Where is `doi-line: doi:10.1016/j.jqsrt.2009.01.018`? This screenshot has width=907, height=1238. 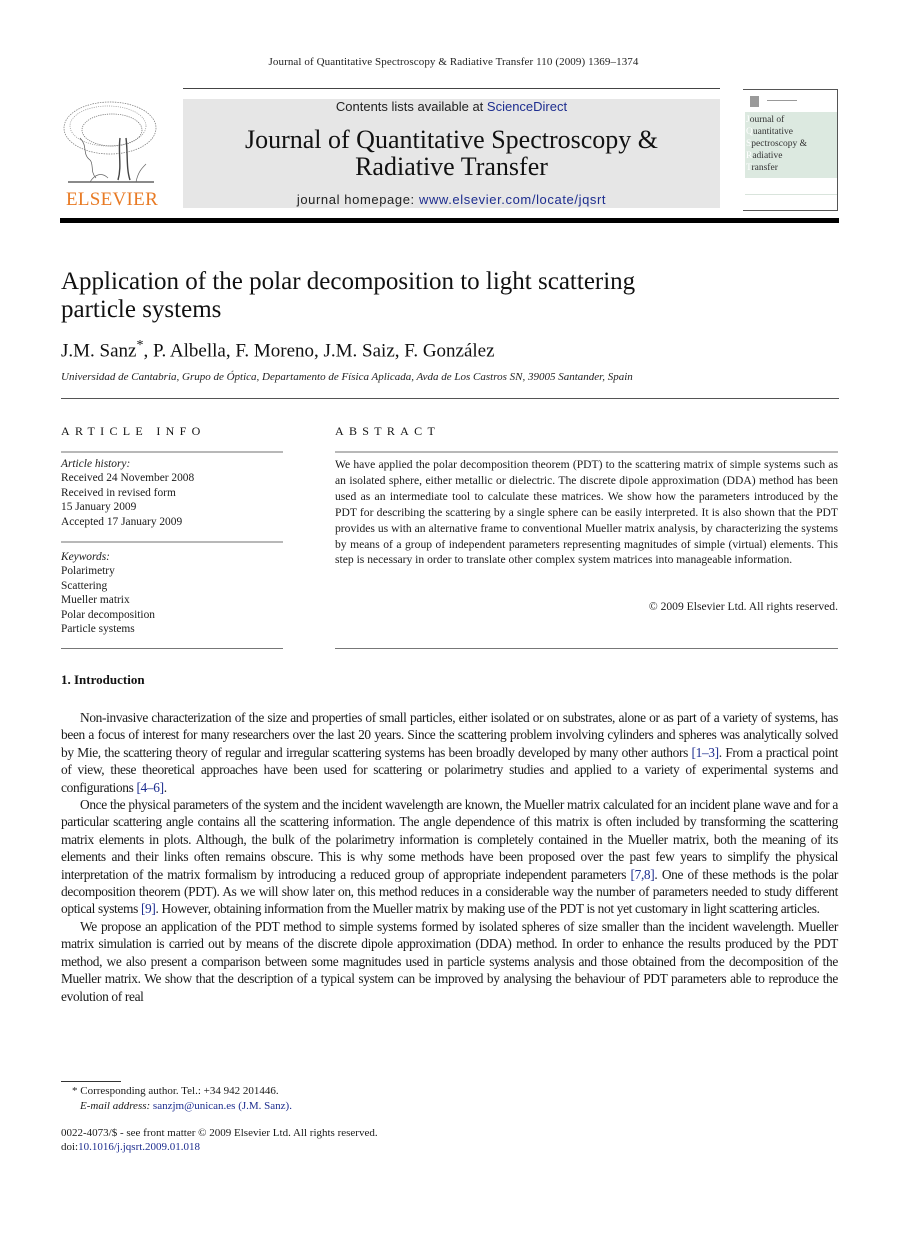
doi-line: doi:10.1016/j.jqsrt.2009.01.018 is located at coordinates (130, 1147).